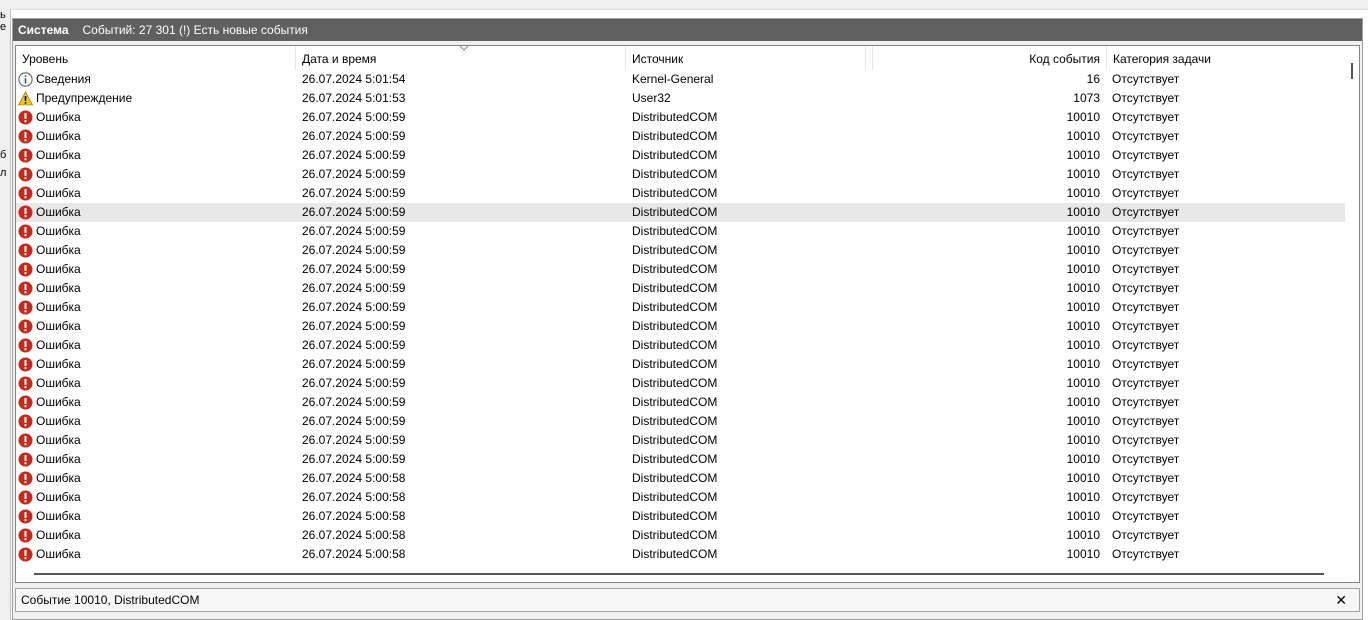  What do you see at coordinates (987, 58) in the screenshot?
I see `column-header-event-id: Код события` at bounding box center [987, 58].